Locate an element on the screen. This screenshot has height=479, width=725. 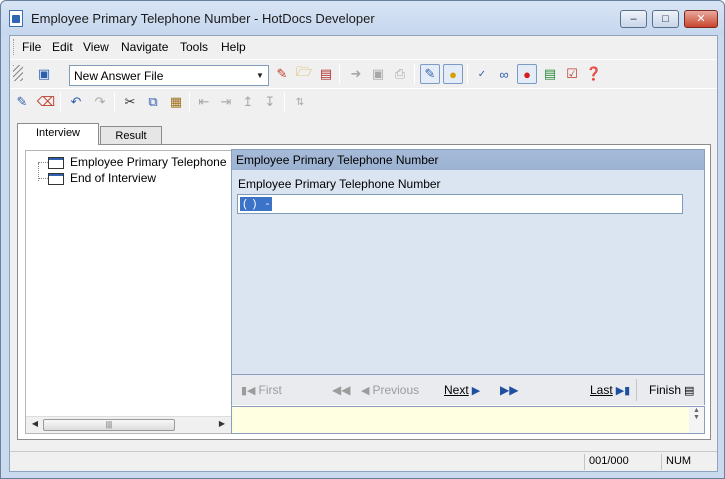
print-icon: ⎙ is located at coordinates (400, 74).